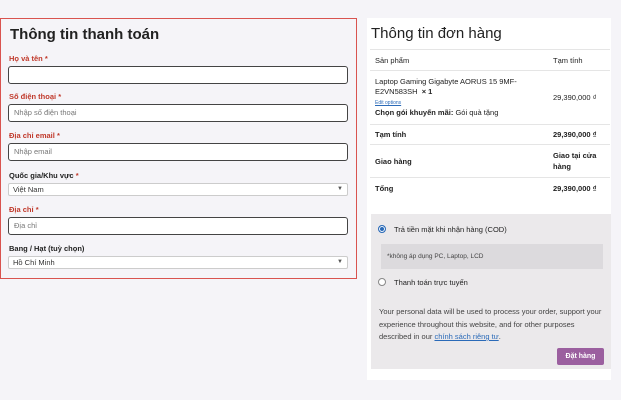  What do you see at coordinates (178, 75) in the screenshot?
I see `name-input` at bounding box center [178, 75].